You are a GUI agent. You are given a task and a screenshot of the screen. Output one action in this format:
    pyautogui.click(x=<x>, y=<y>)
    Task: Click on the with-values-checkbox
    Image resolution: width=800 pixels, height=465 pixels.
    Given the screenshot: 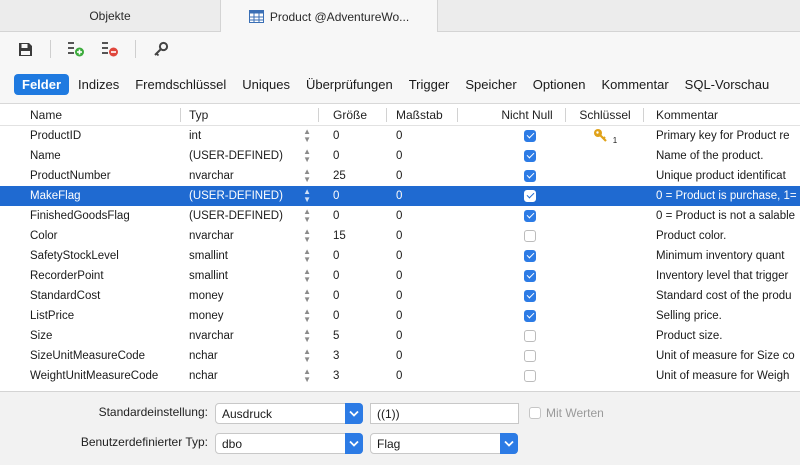 What is the action you would take?
    pyautogui.click(x=535, y=413)
    